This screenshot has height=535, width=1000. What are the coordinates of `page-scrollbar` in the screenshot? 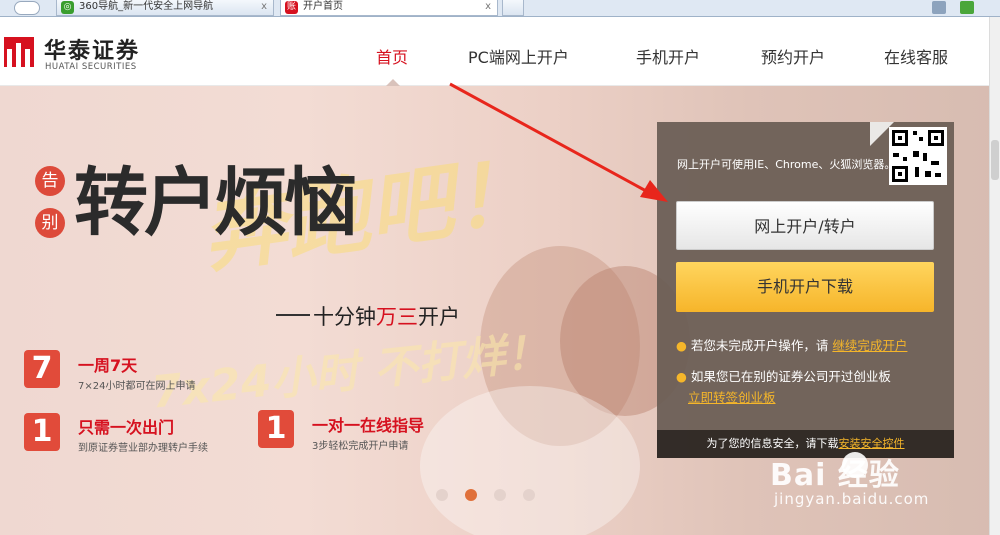 It's located at (994, 276).